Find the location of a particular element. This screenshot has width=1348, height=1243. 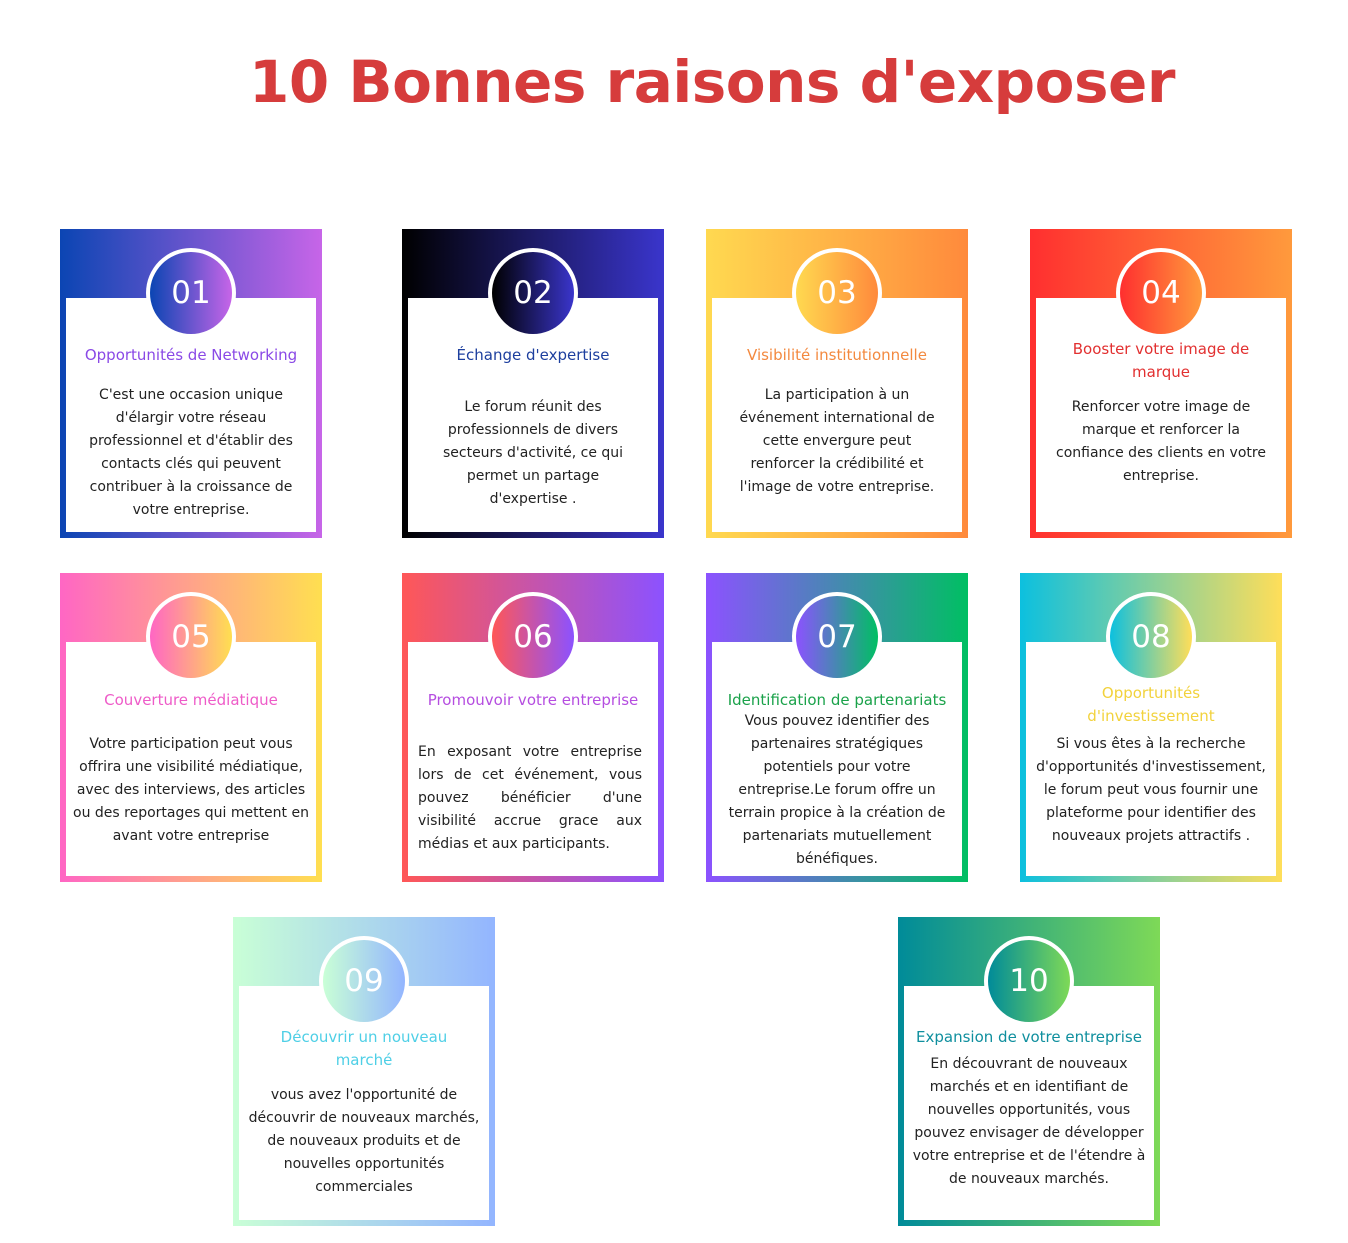

card-heading: Opportunités de Networking is located at coordinates (191, 355).